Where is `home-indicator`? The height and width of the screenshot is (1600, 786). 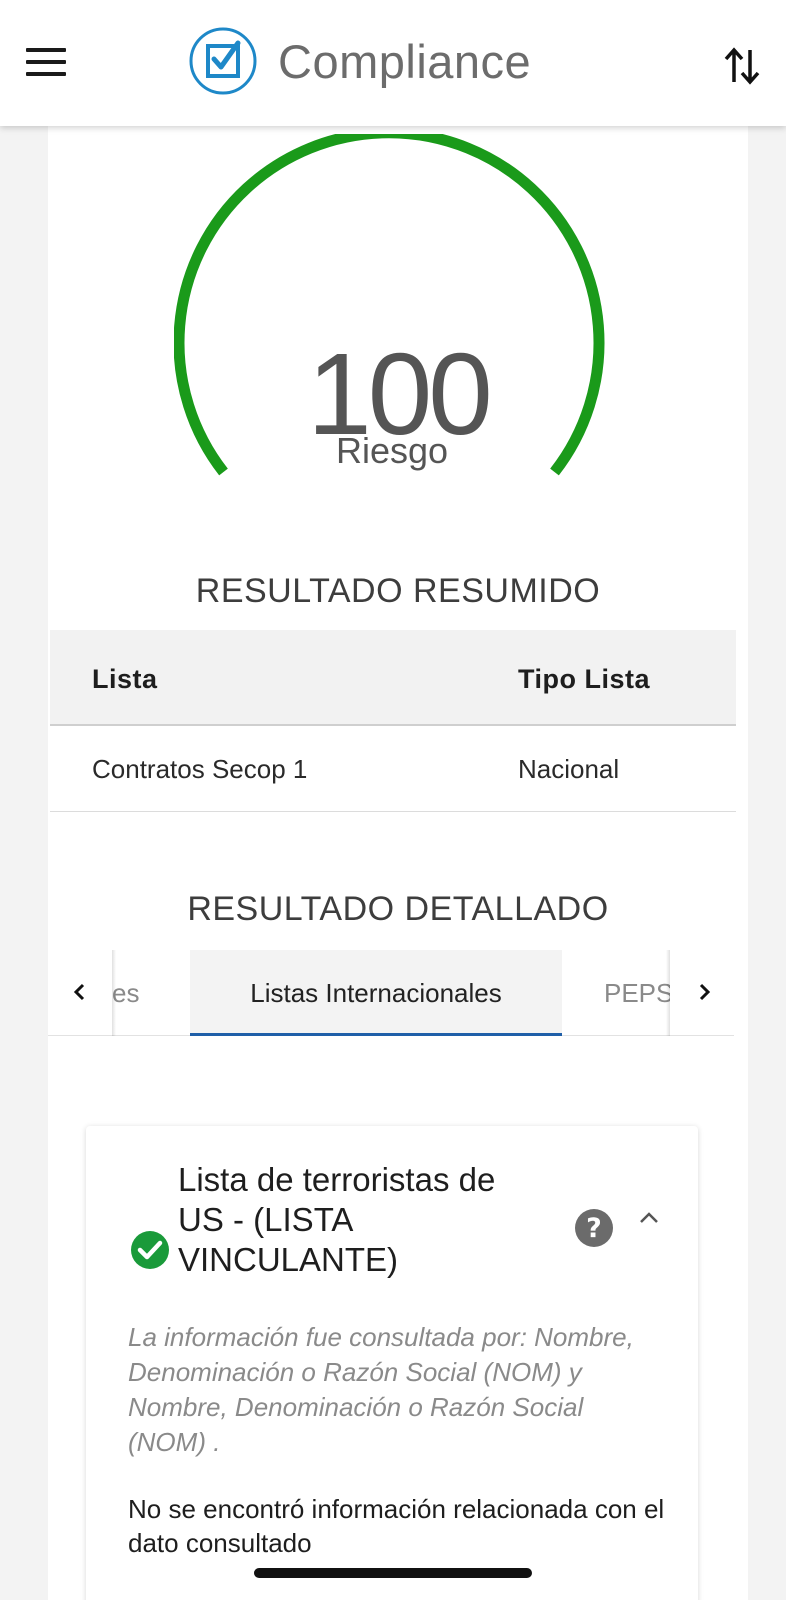
home-indicator is located at coordinates (393, 1573).